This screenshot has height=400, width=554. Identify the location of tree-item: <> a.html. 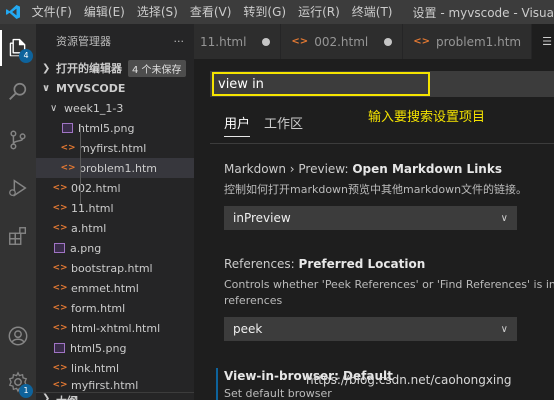
(115, 228).